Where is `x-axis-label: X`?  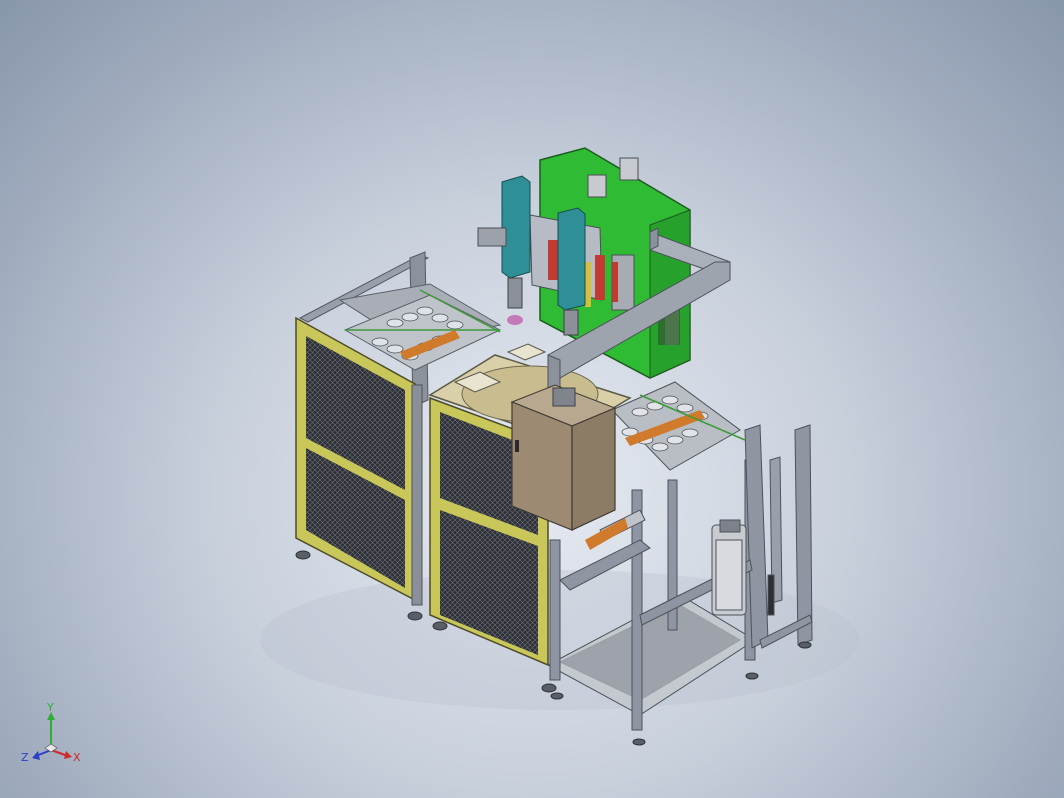
x-axis-label: X is located at coordinates (77, 757).